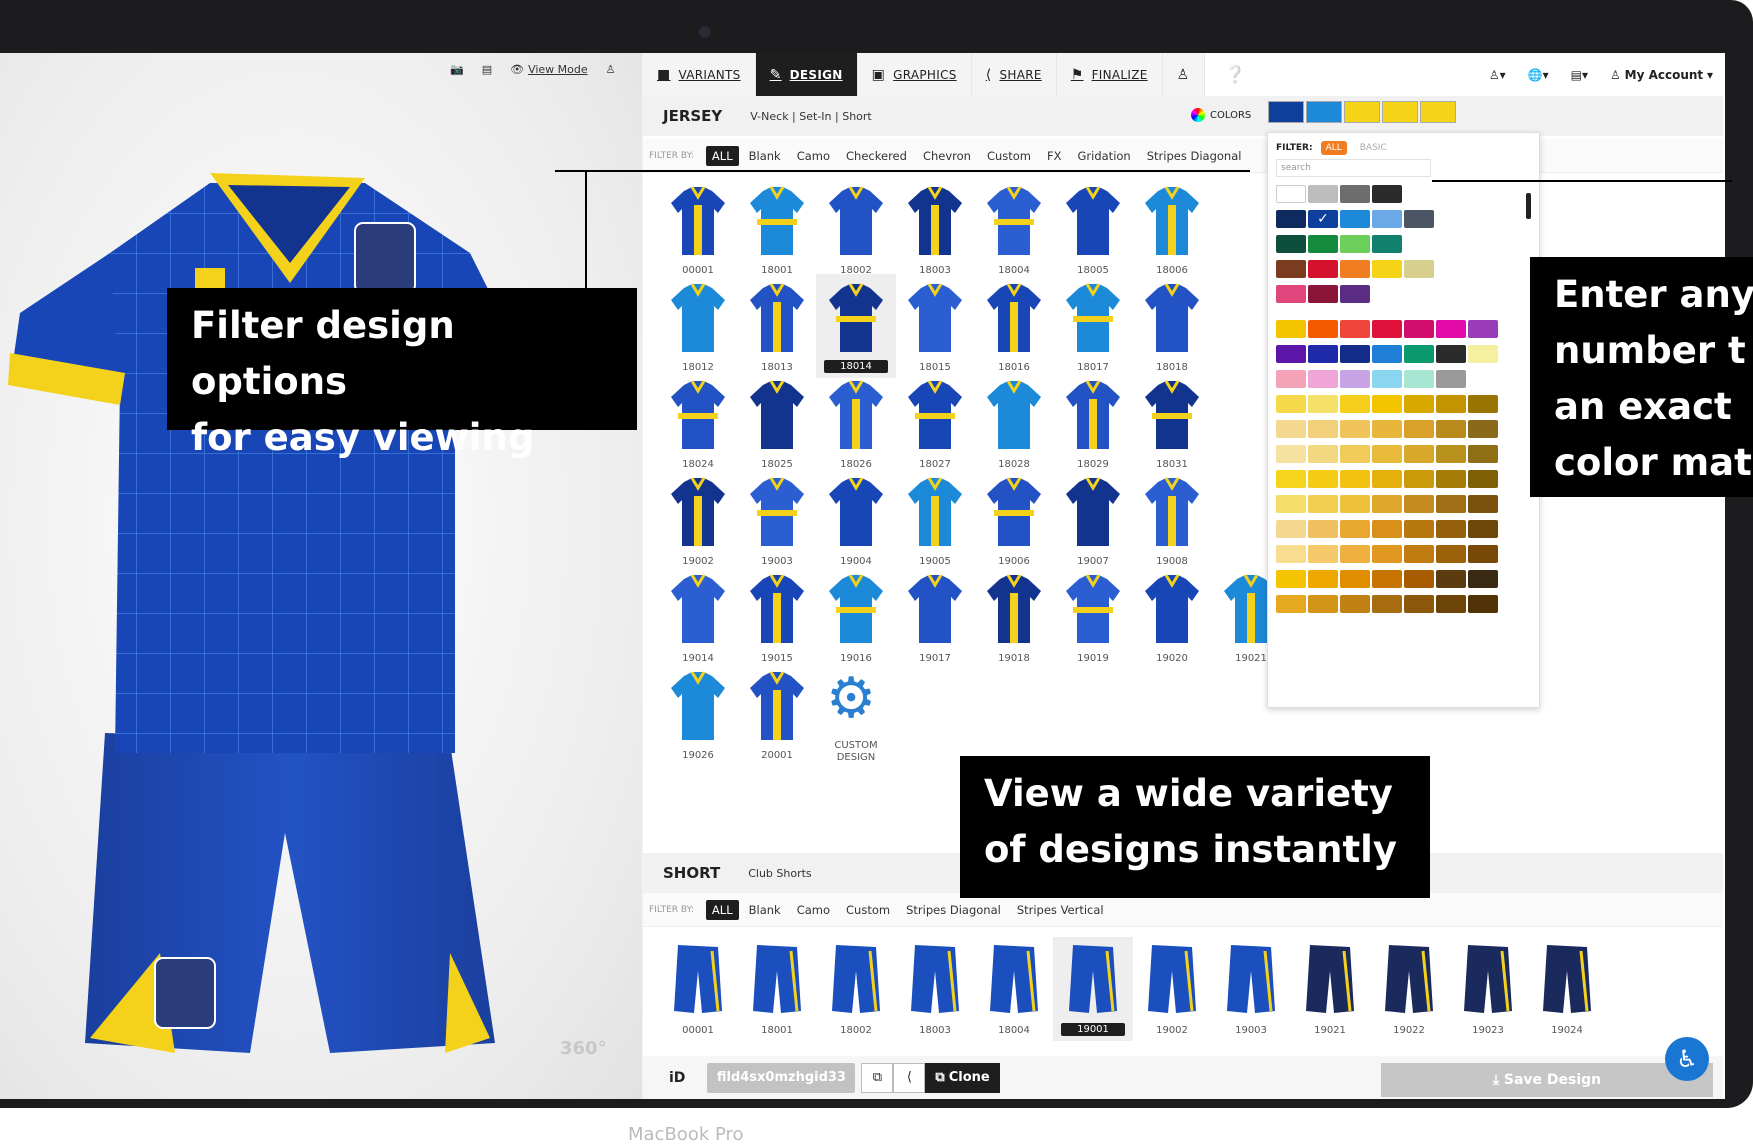  Describe the element at coordinates (1353, 168) in the screenshot. I see `color-search-input: search` at that location.